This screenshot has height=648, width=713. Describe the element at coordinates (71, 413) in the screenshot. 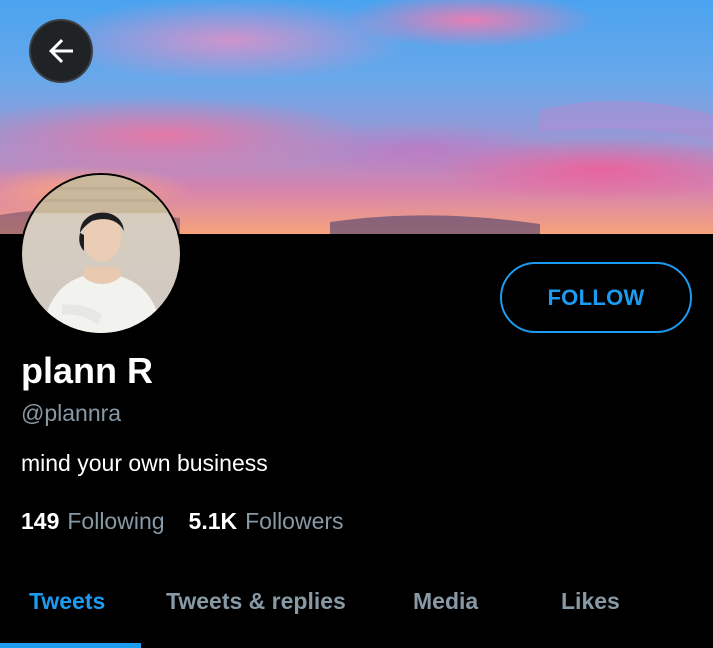

I see `profile-handle: @plannra` at that location.